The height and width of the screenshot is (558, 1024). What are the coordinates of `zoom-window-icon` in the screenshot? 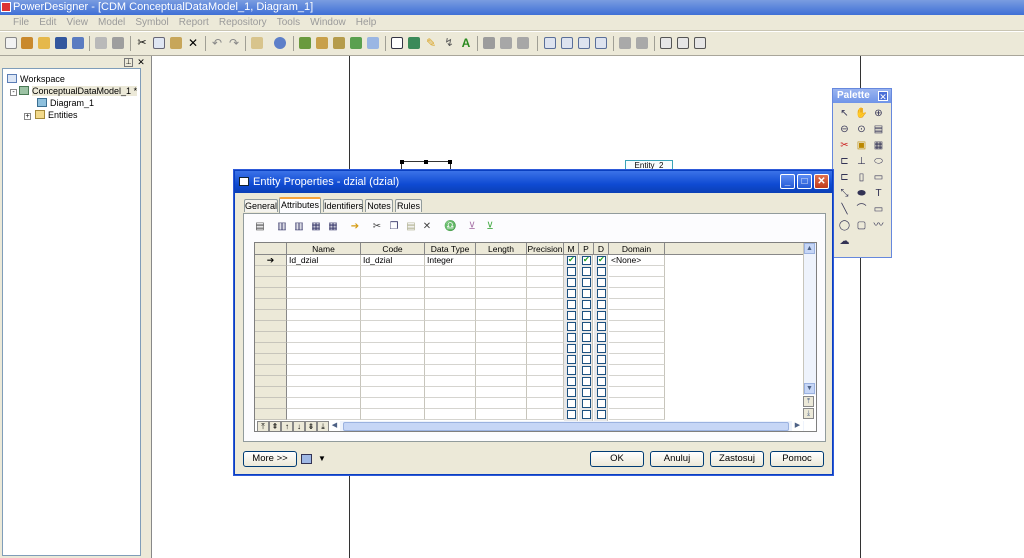 It's located at (666, 43).